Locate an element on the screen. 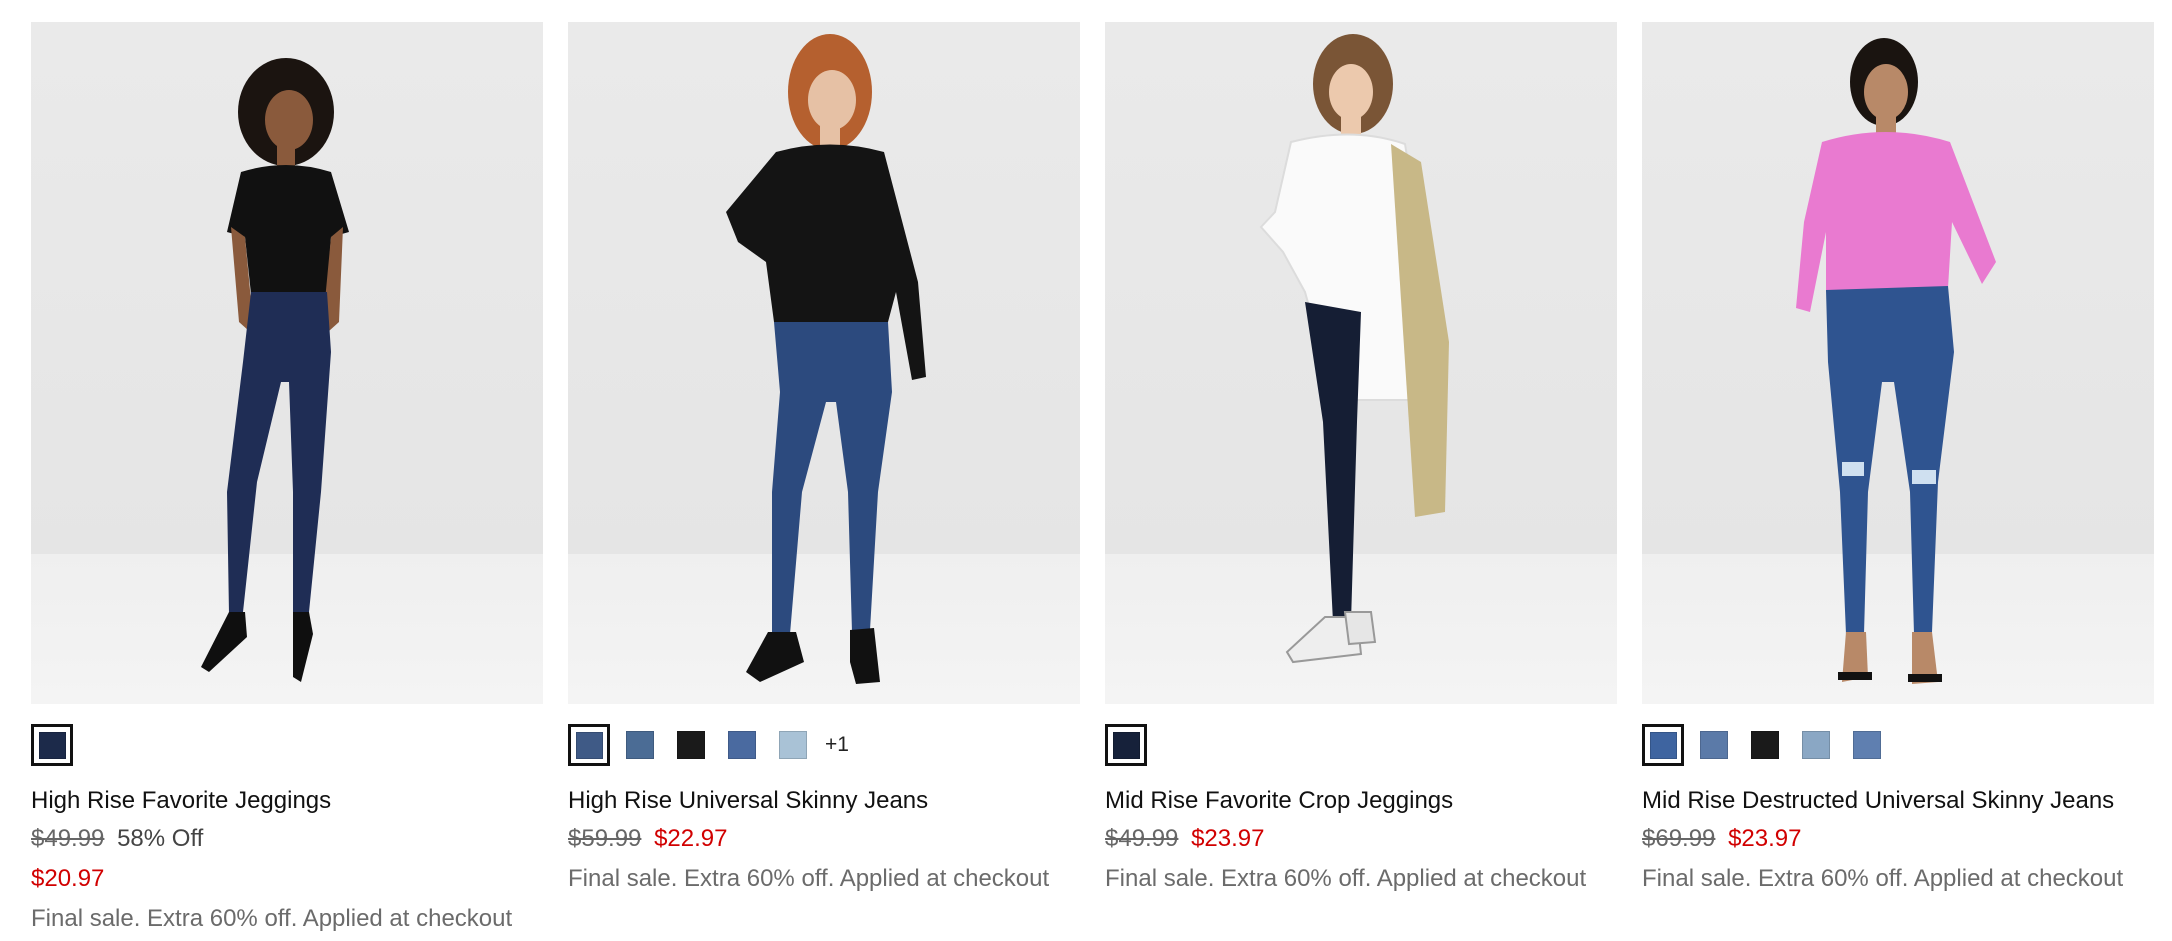 This screenshot has height=941, width=2172. original-price: $69.99 is located at coordinates (1679, 838).